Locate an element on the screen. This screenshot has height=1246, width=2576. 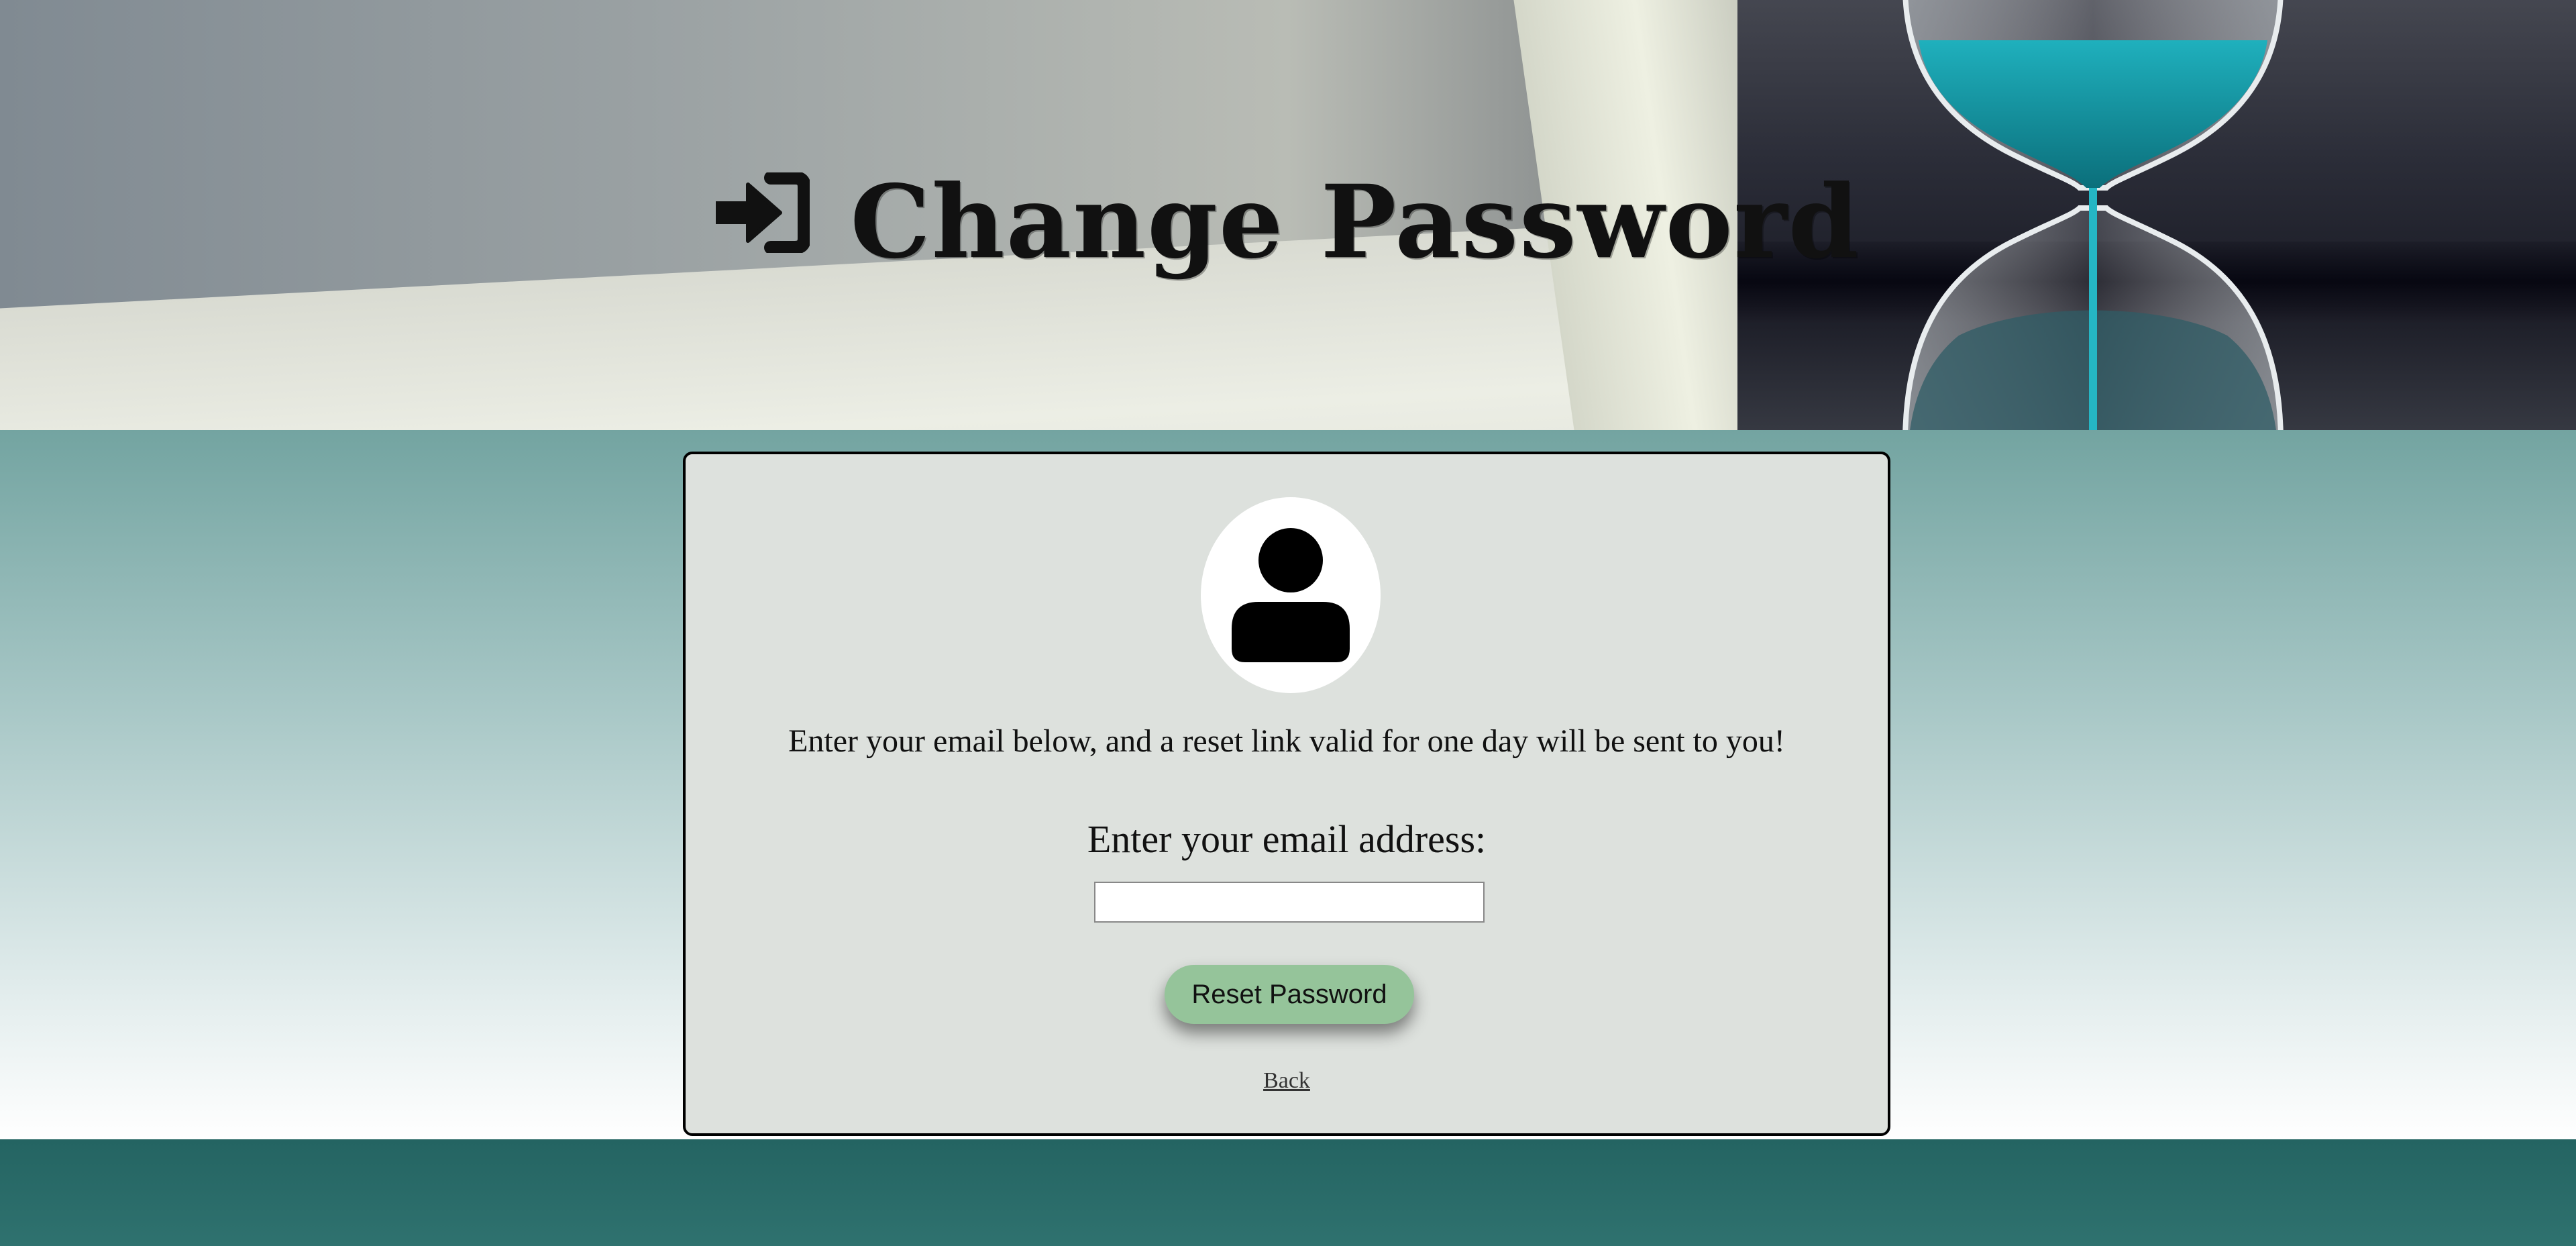
email-label: Enter your email address: is located at coordinates (1287, 839).